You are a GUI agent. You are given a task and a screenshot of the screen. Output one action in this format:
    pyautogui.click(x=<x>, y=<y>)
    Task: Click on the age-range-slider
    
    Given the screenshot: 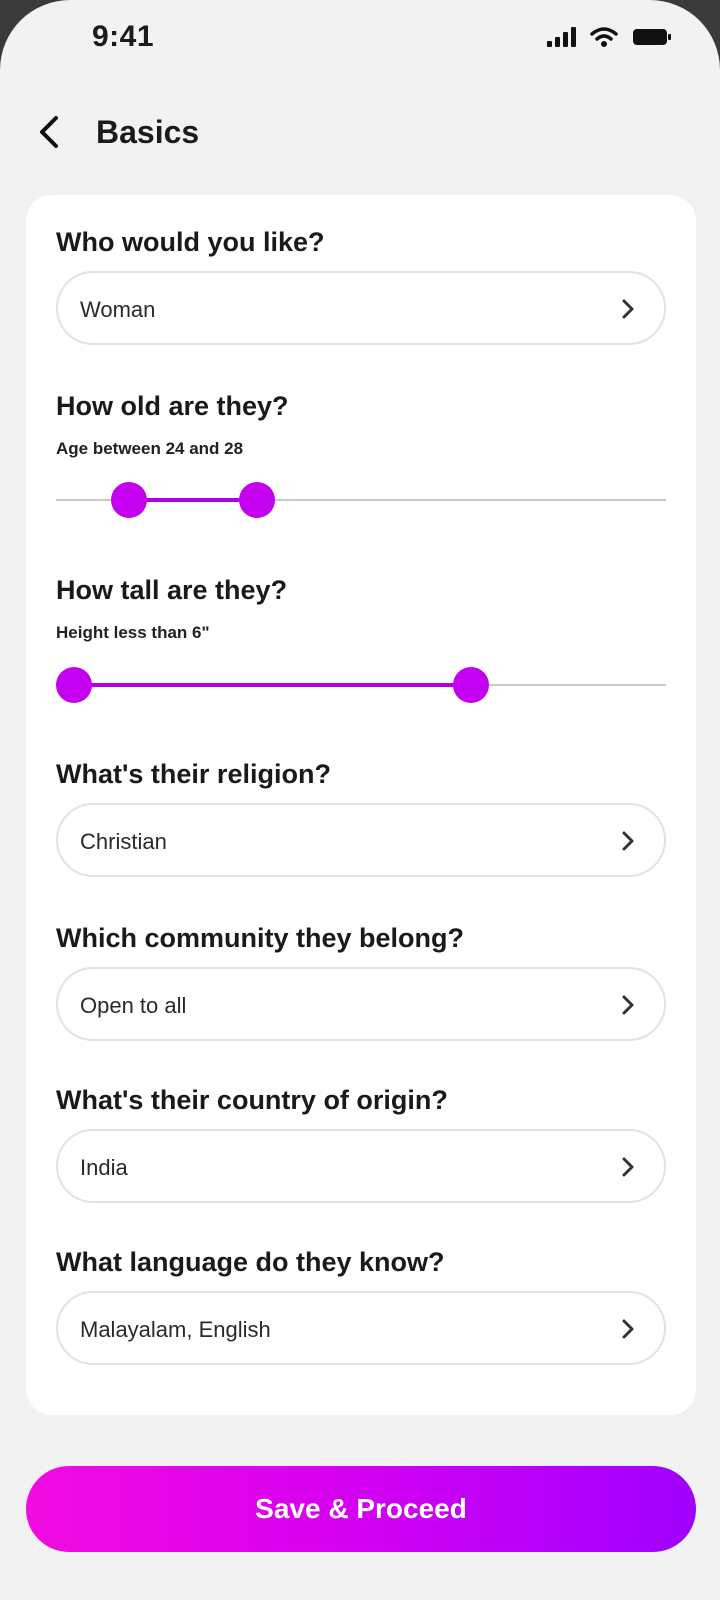 What is the action you would take?
    pyautogui.click(x=361, y=500)
    